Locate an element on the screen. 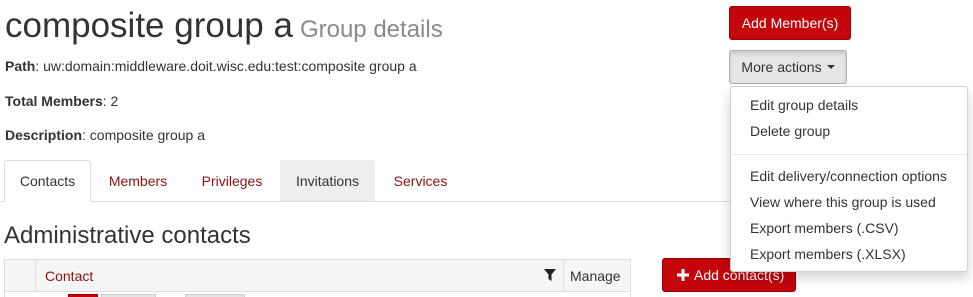 The height and width of the screenshot is (297, 973). more-actions-label: More actions is located at coordinates (781, 67).